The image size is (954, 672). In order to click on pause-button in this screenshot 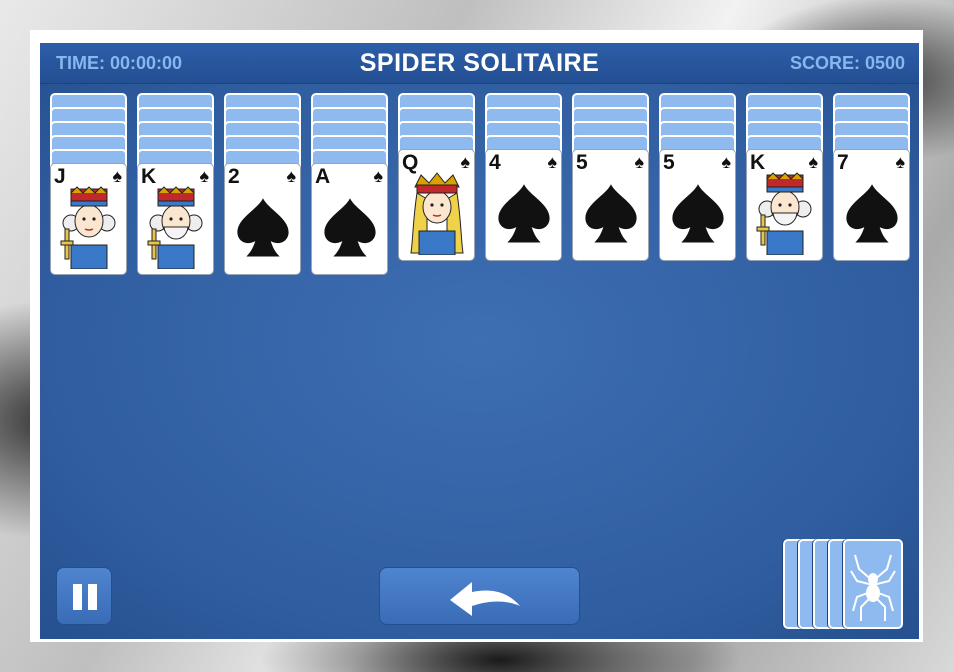, I will do `click(84, 596)`.